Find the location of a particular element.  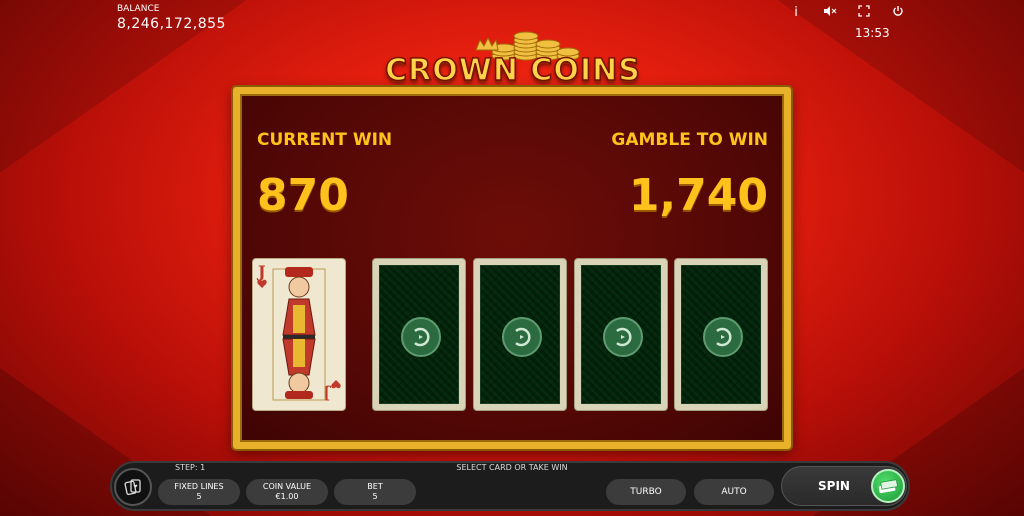

fixed-lines-display: FIXED LINES 5 is located at coordinates (199, 492).